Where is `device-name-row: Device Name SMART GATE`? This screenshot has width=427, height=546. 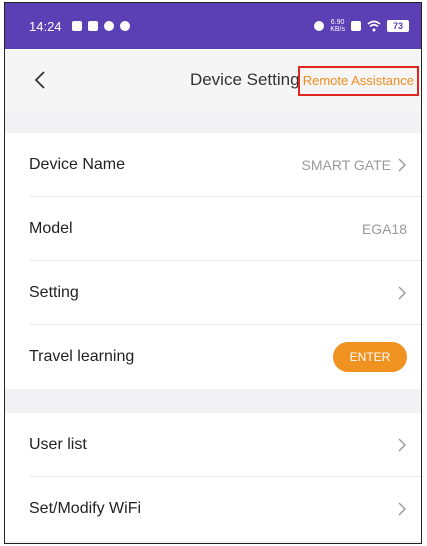
device-name-row: Device Name SMART GATE is located at coordinates (225, 165).